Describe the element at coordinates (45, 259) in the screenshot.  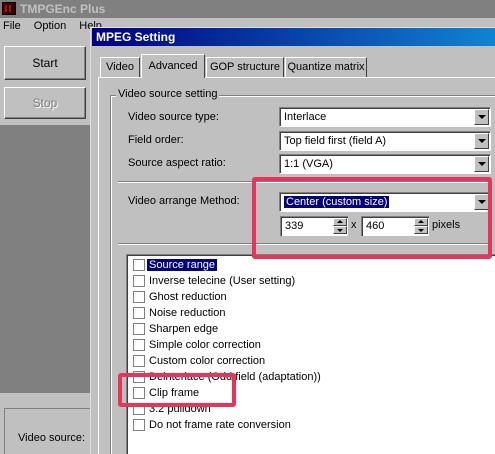
I see `left-gray-area` at that location.